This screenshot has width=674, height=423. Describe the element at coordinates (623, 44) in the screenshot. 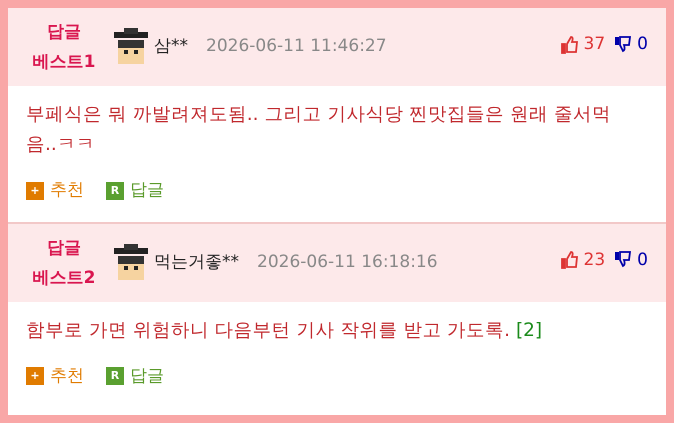

I see `thumbs-down-icon` at that location.